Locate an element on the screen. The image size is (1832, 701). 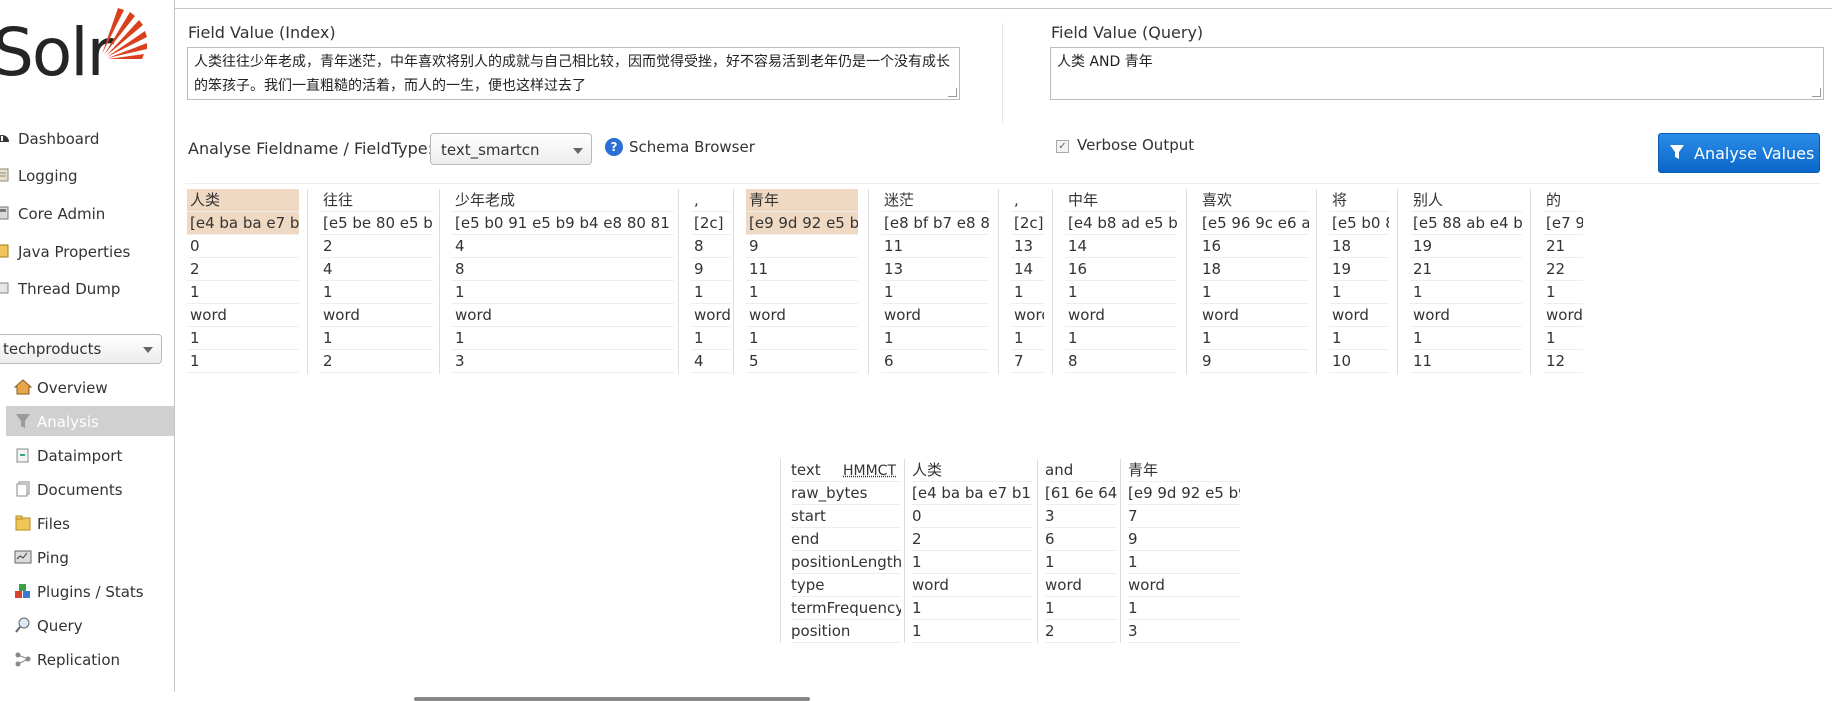
replication-icon is located at coordinates (23, 659).